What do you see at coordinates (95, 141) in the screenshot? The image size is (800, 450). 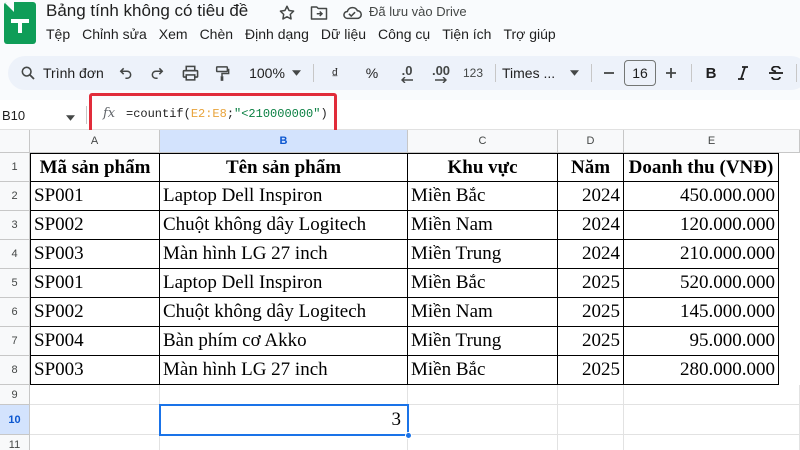 I see `column-header-a: A` at bounding box center [95, 141].